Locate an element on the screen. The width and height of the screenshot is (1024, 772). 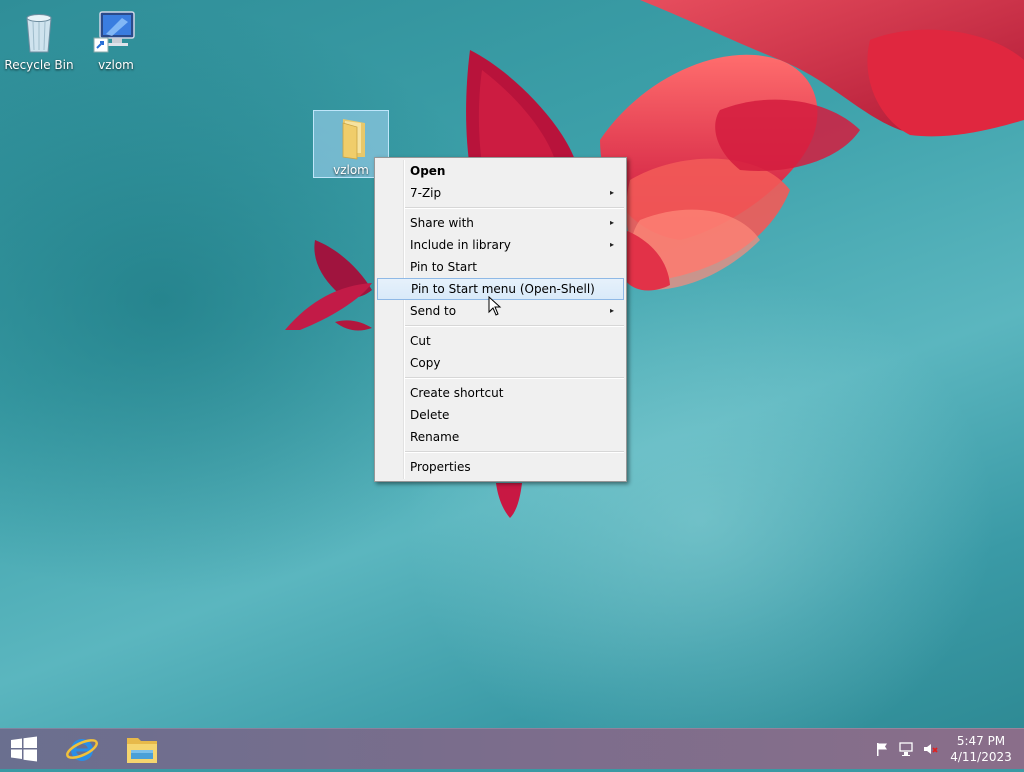
volume-muted-icon is located at coordinates (930, 749).